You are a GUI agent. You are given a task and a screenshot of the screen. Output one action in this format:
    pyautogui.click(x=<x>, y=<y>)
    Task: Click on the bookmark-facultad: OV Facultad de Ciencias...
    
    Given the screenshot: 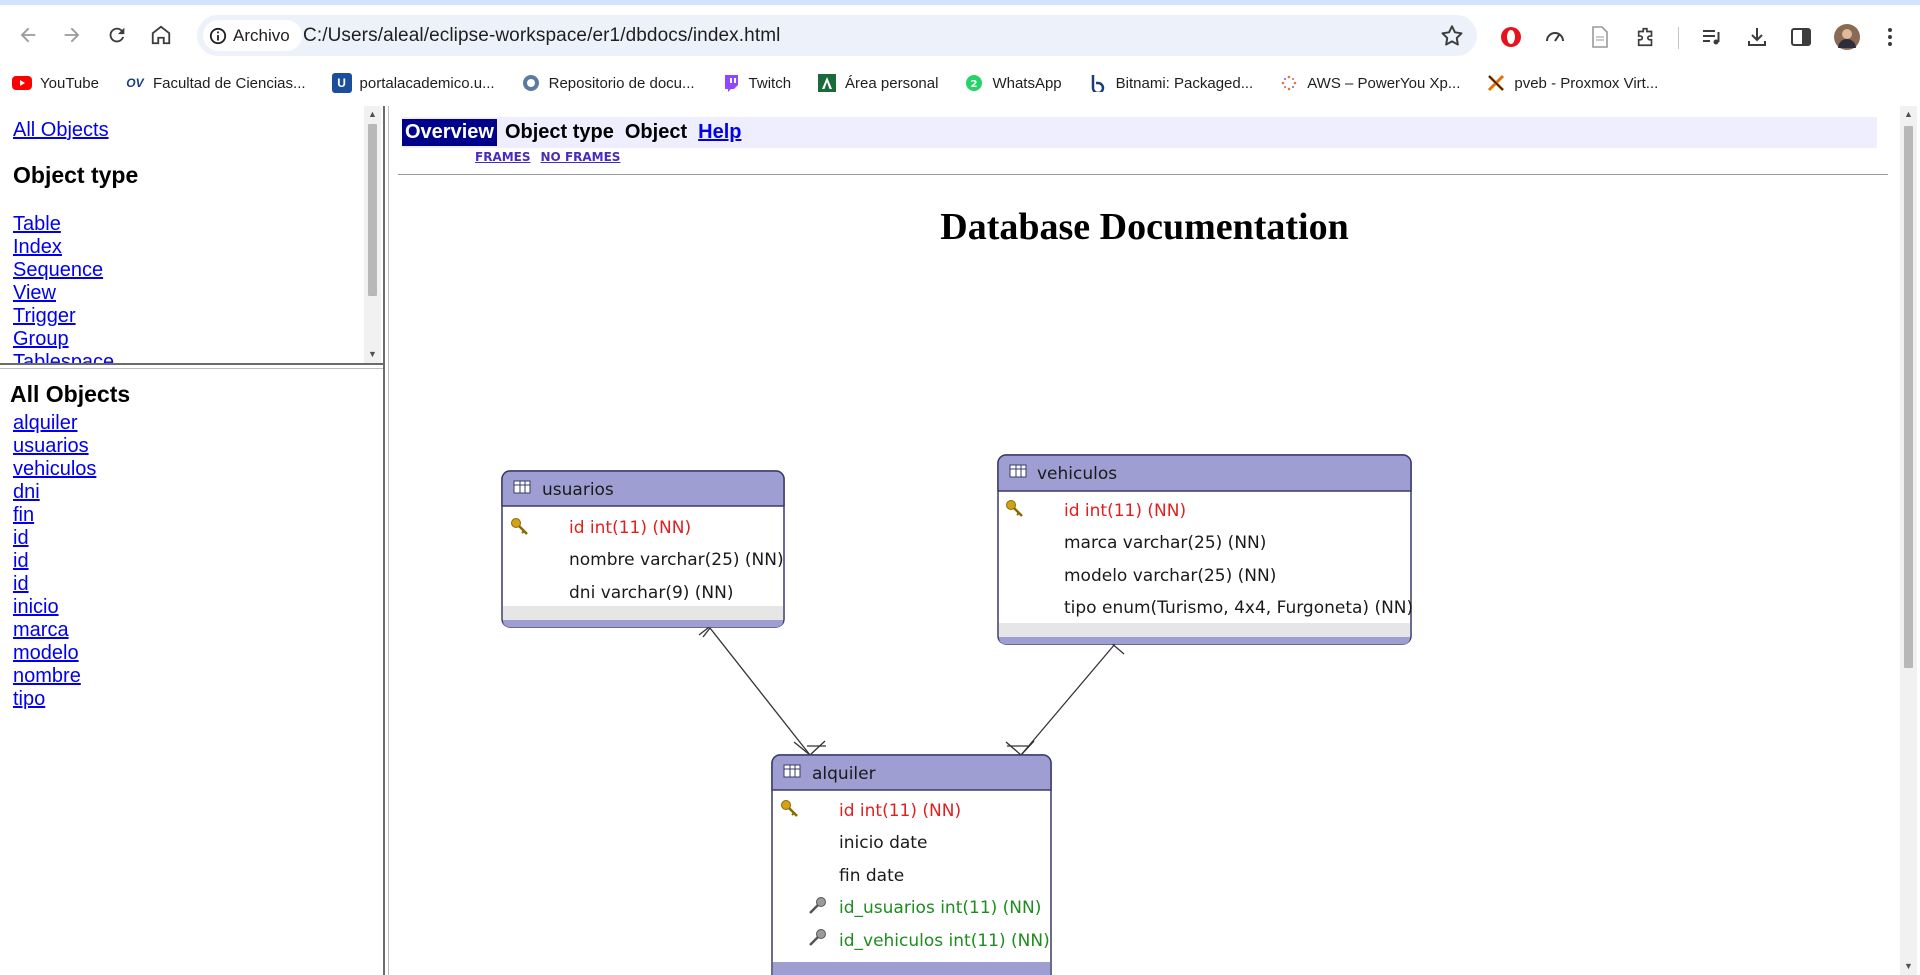 What is the action you would take?
    pyautogui.click(x=215, y=83)
    